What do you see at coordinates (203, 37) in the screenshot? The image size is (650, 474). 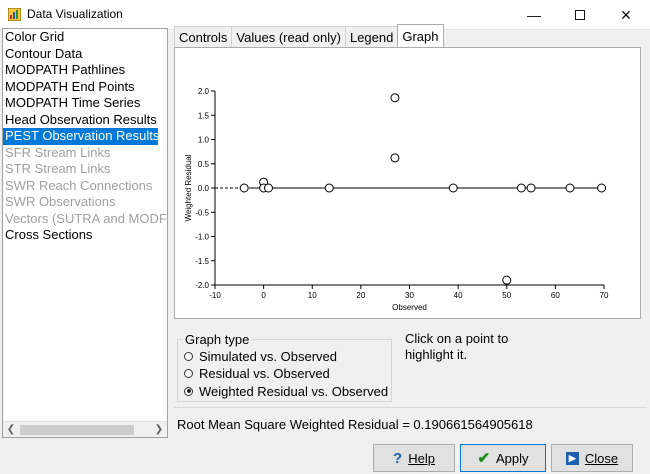 I see `tab-controls: Controls` at bounding box center [203, 37].